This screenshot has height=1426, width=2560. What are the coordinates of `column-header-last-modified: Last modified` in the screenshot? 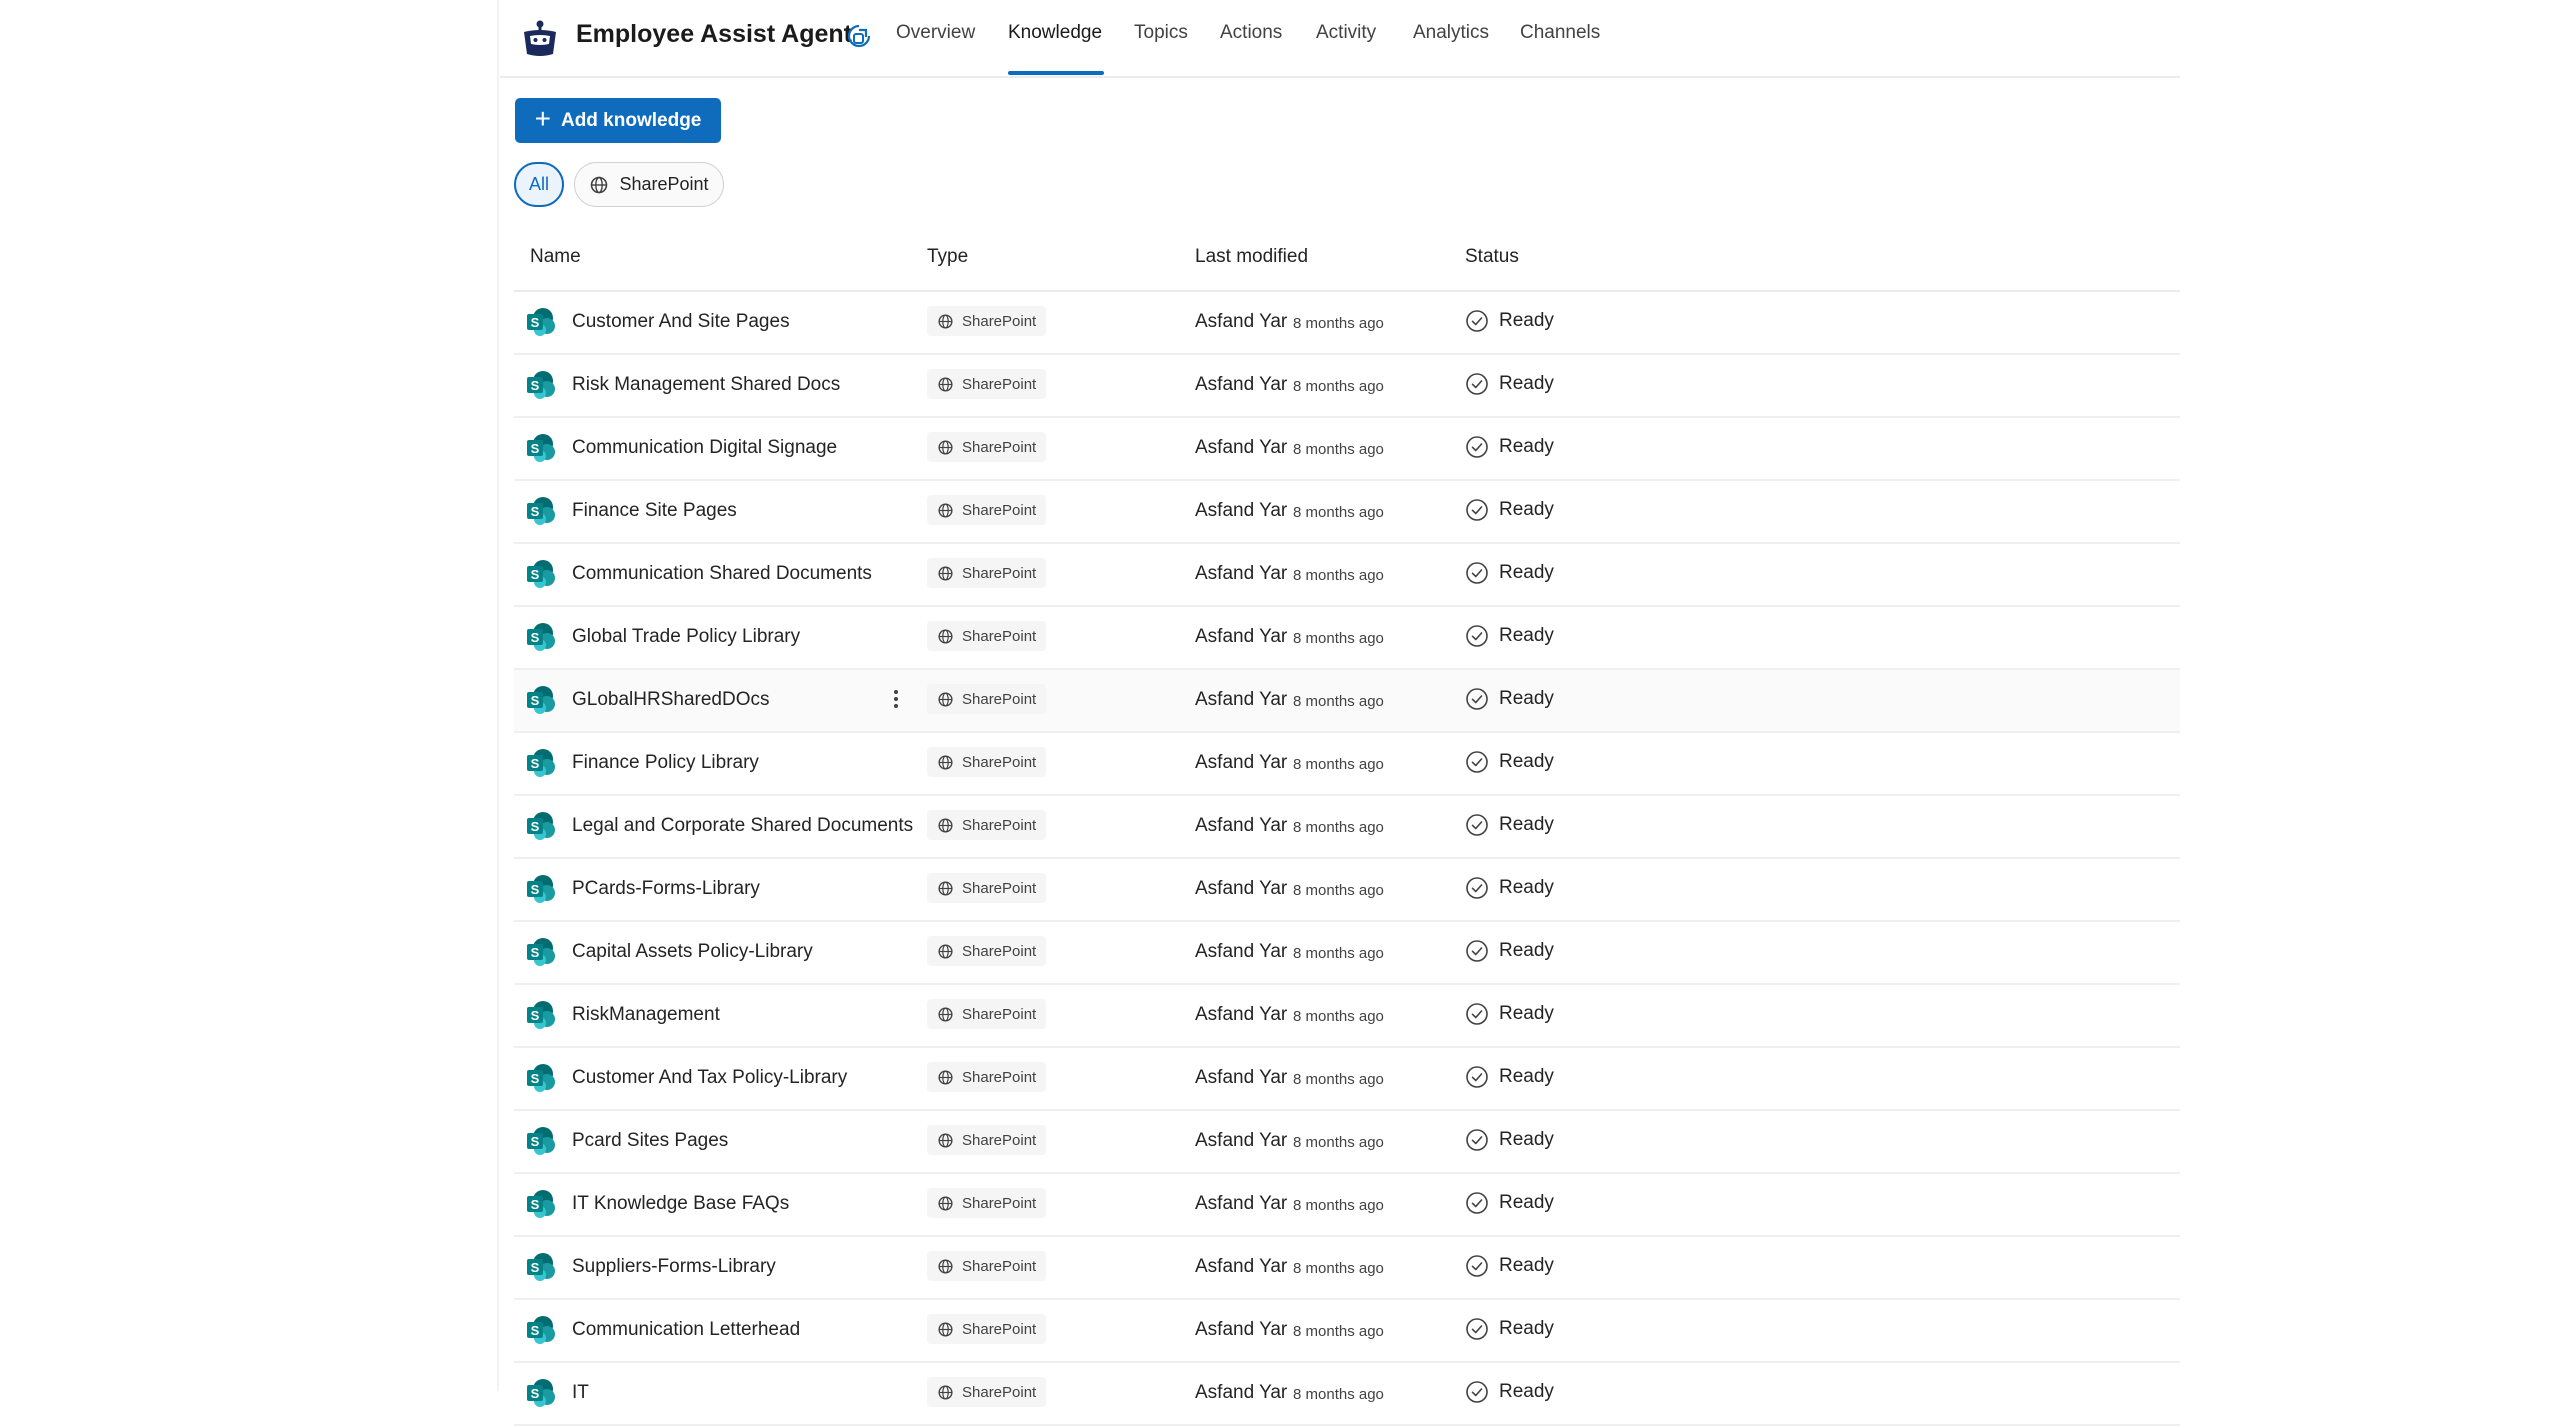 It's located at (1251, 257).